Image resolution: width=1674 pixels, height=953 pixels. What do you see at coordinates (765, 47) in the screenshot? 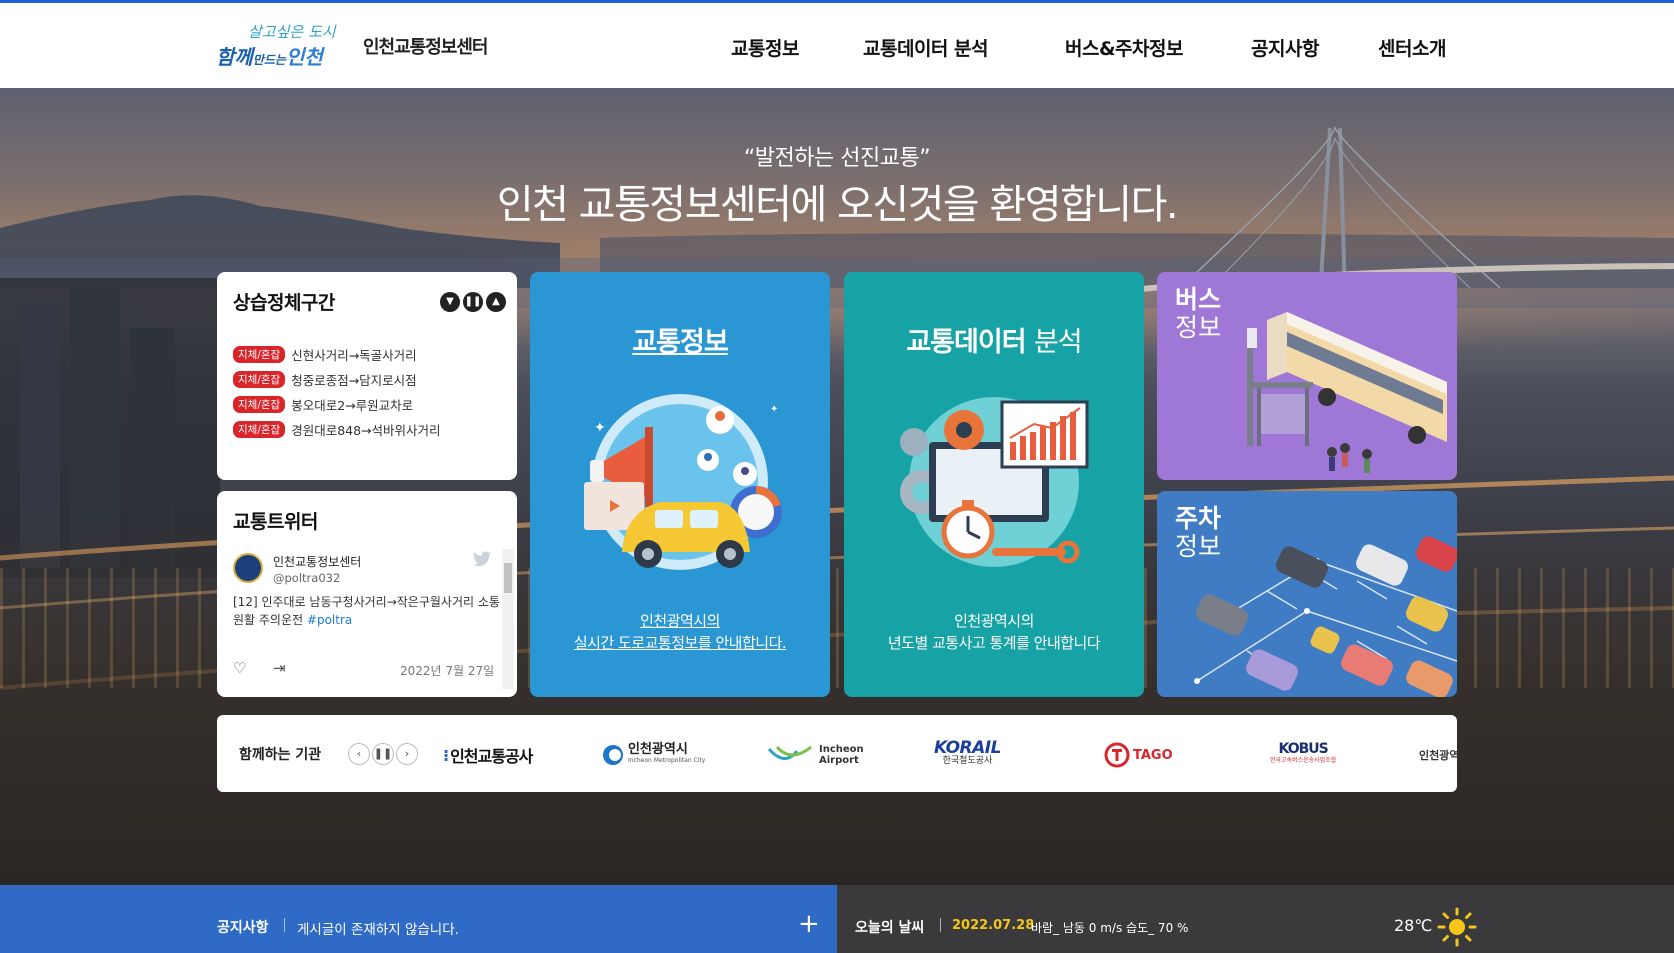
I see `nav-traffic-info: 교통정보` at bounding box center [765, 47].